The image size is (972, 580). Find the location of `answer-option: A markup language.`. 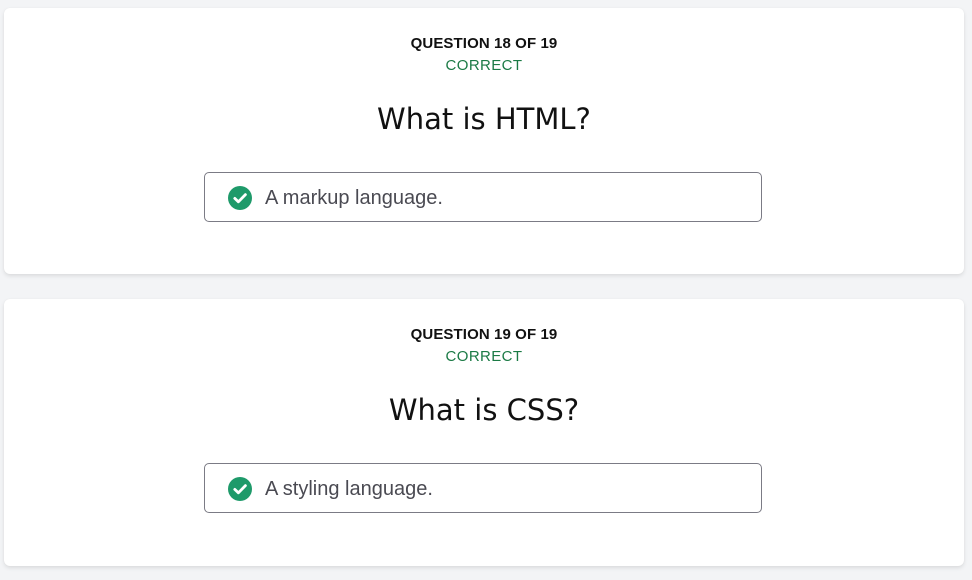

answer-option: A markup language. is located at coordinates (483, 197).